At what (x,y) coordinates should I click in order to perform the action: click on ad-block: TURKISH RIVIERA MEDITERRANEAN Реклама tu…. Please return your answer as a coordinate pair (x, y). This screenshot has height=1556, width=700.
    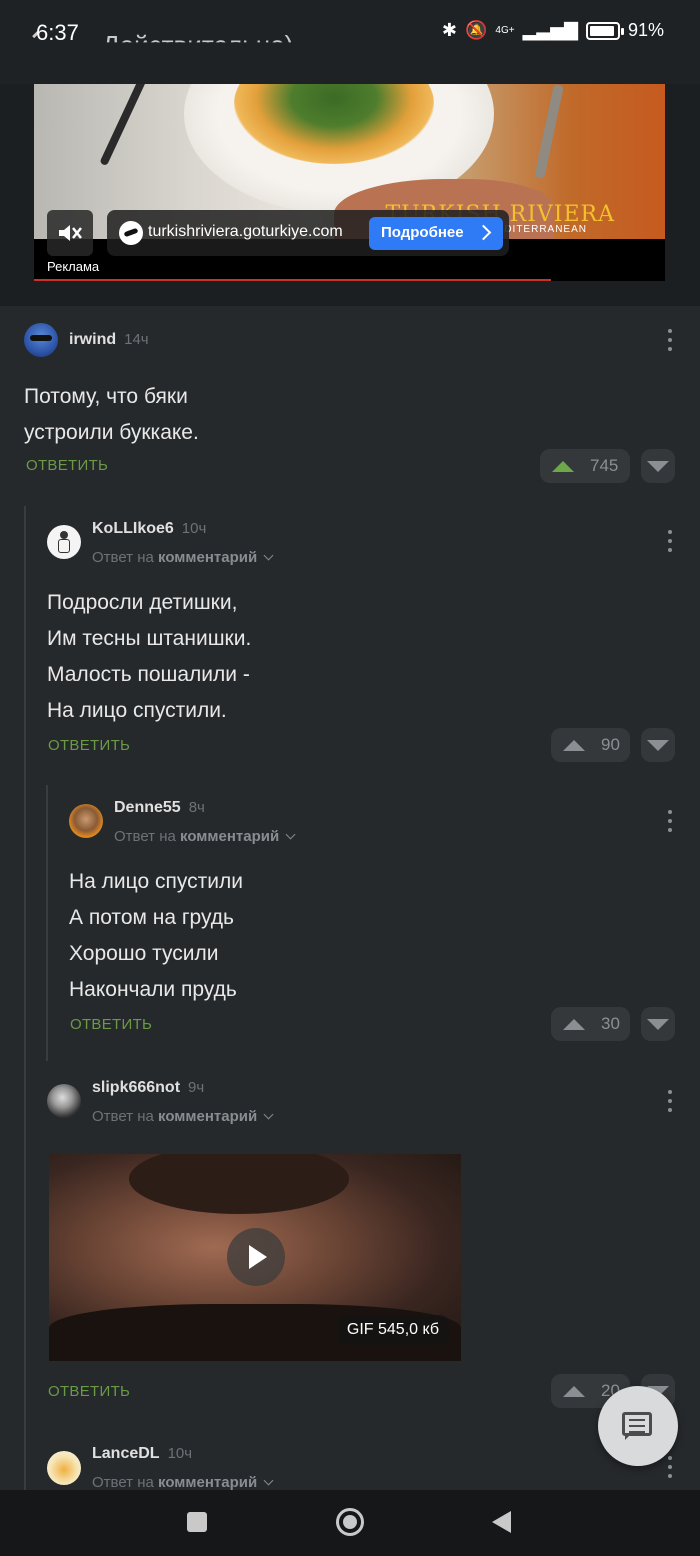
    Looking at the image, I should click on (350, 195).